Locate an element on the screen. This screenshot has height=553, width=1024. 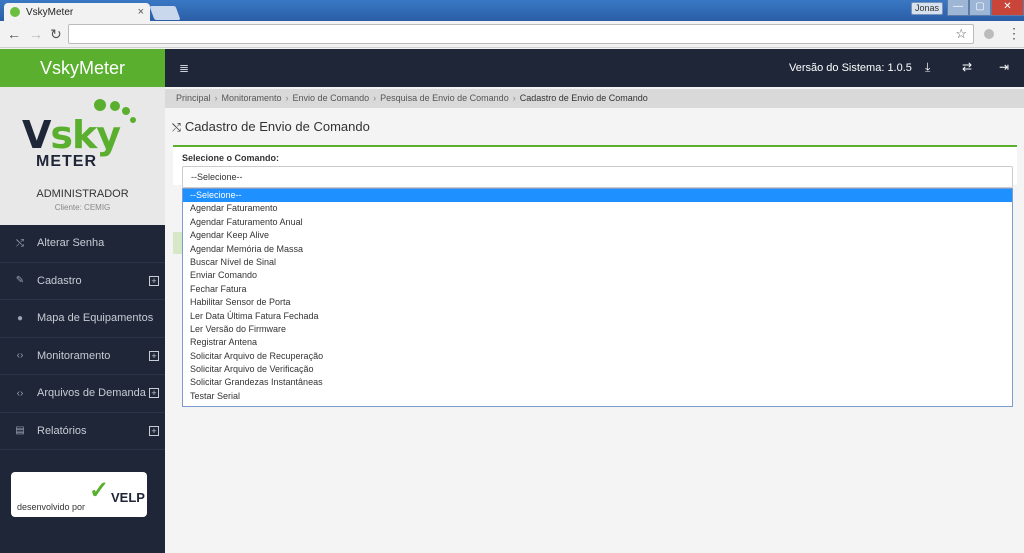
sidebar-item: ● Mapa de Equipamentos is located at coordinates (82, 319).